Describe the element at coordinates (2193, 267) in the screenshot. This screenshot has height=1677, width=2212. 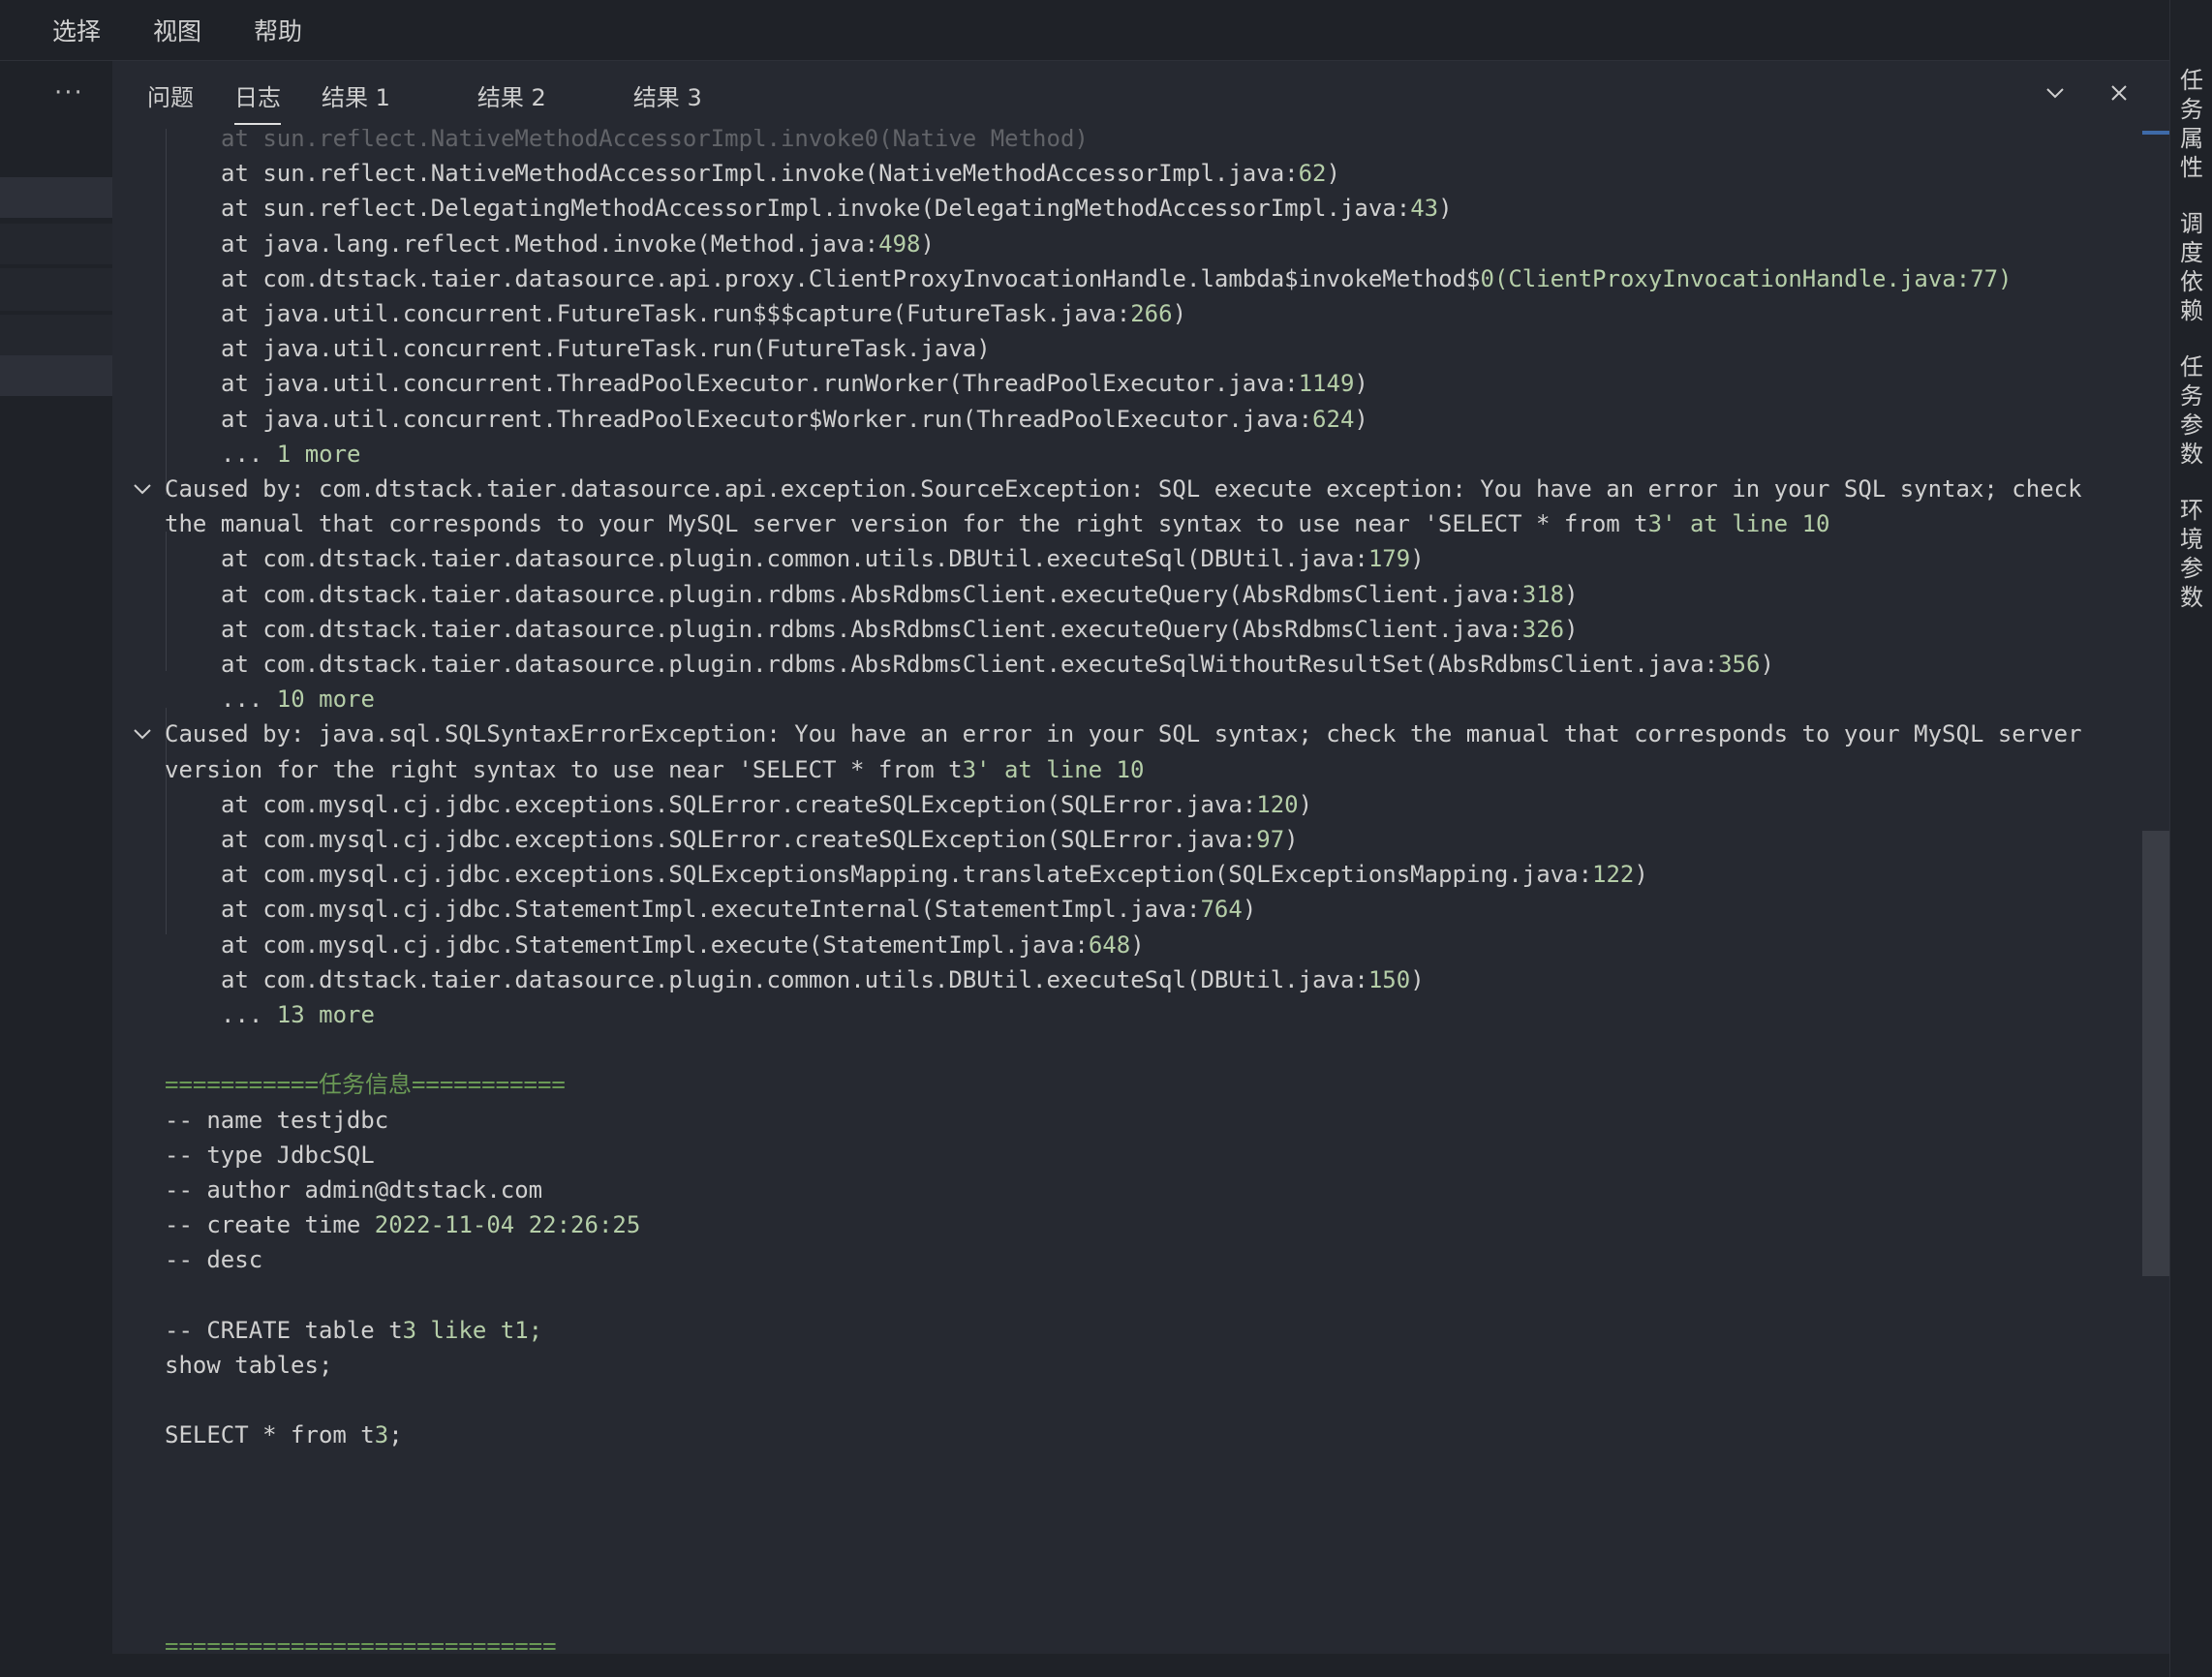
I see `tab-schedule-dependency: 调度依赖` at that location.